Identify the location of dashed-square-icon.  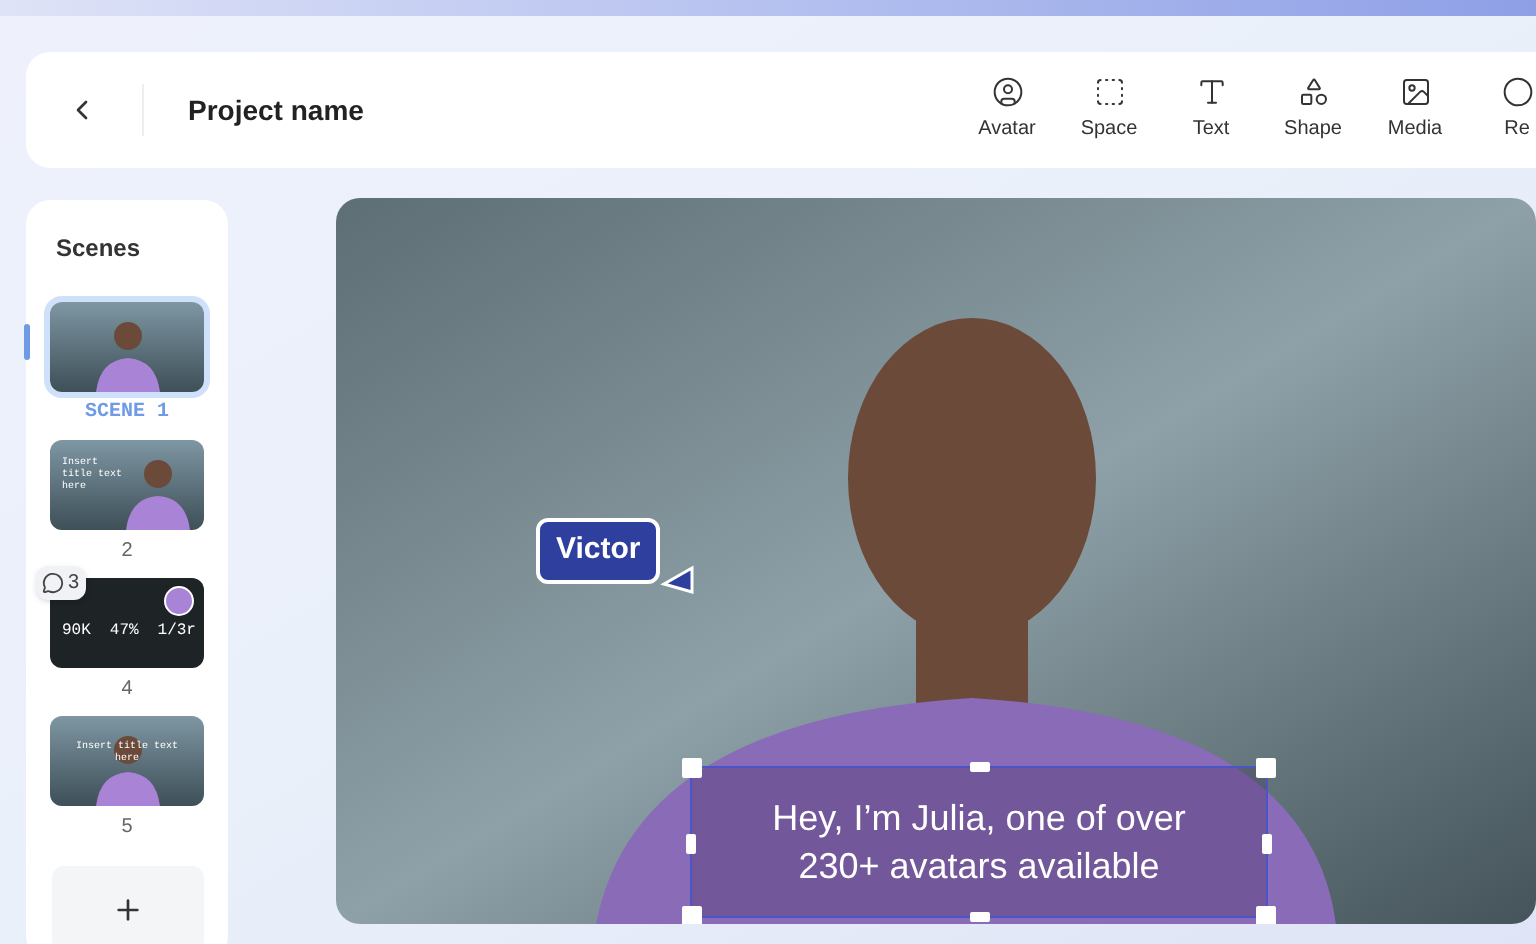
(1109, 92).